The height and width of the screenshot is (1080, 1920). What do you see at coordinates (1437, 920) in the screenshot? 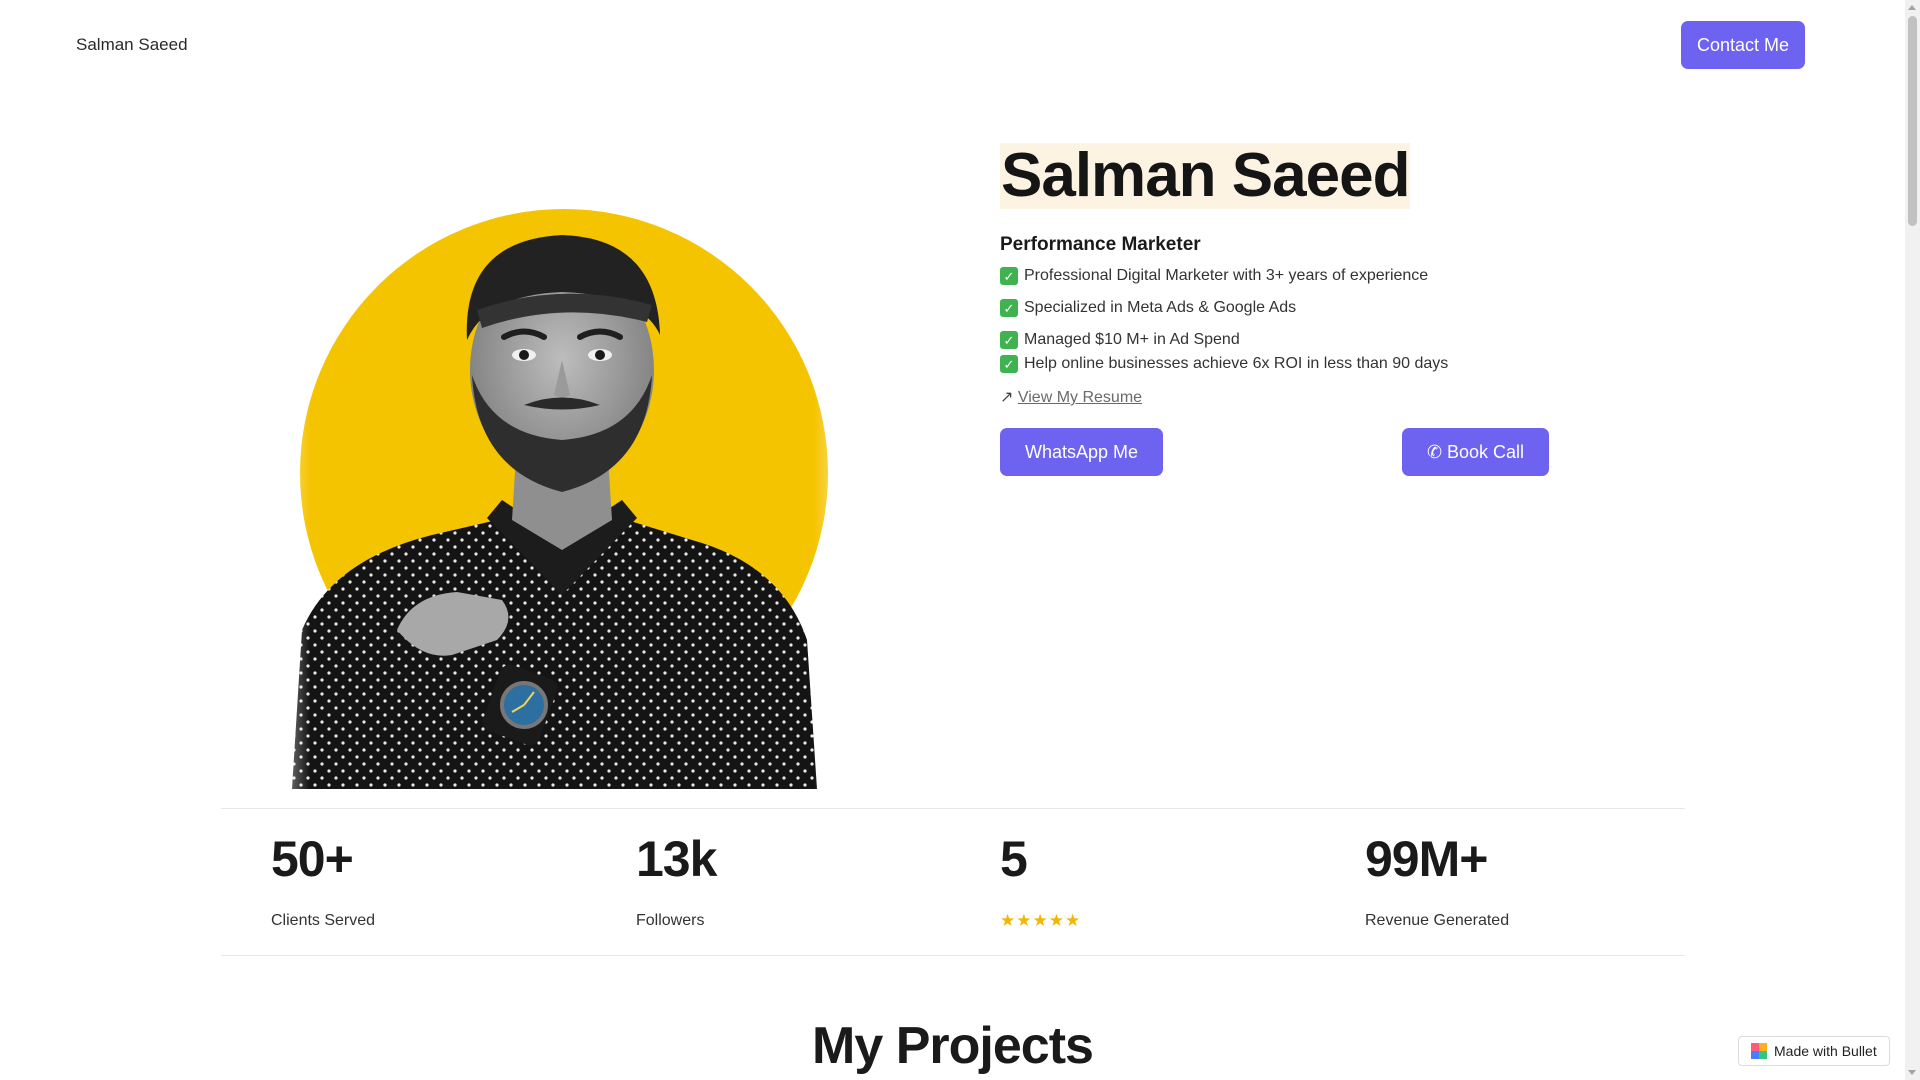
I see `stat-label: Revenue Generated` at bounding box center [1437, 920].